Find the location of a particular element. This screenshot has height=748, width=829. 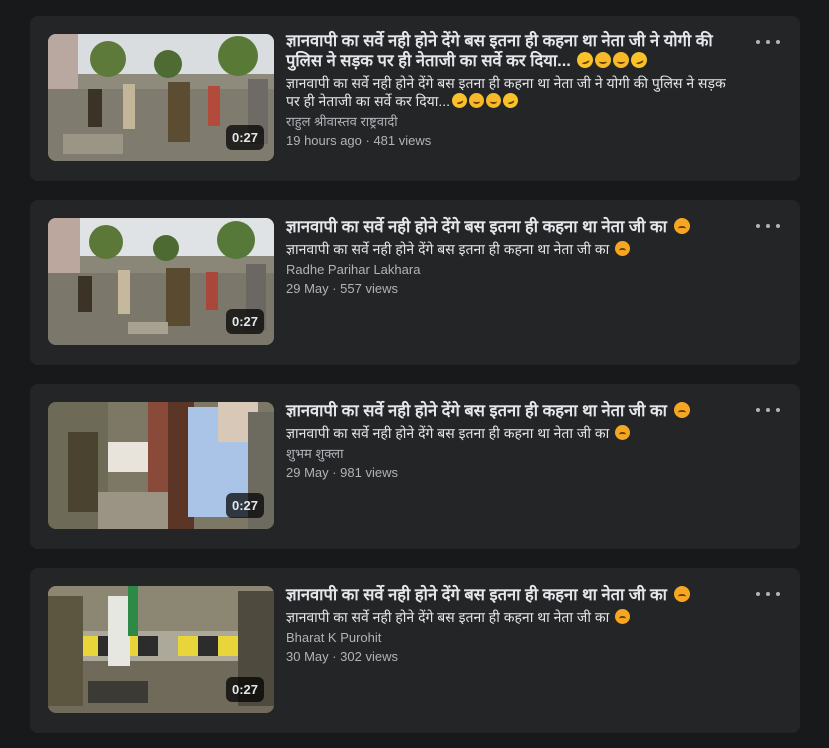

video-meta: 19 hours ago · 481 views is located at coordinates (359, 140).